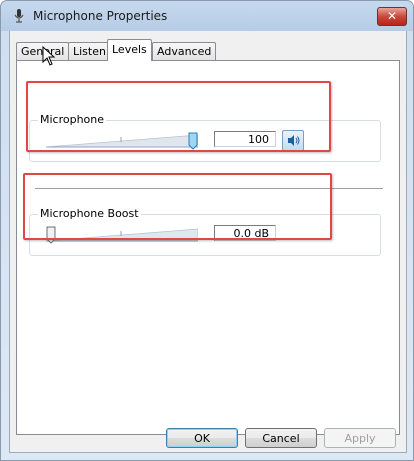 This screenshot has height=461, width=414. Describe the element at coordinates (89, 213) in the screenshot. I see `microphone-boost-label: Microphone Boost` at that location.